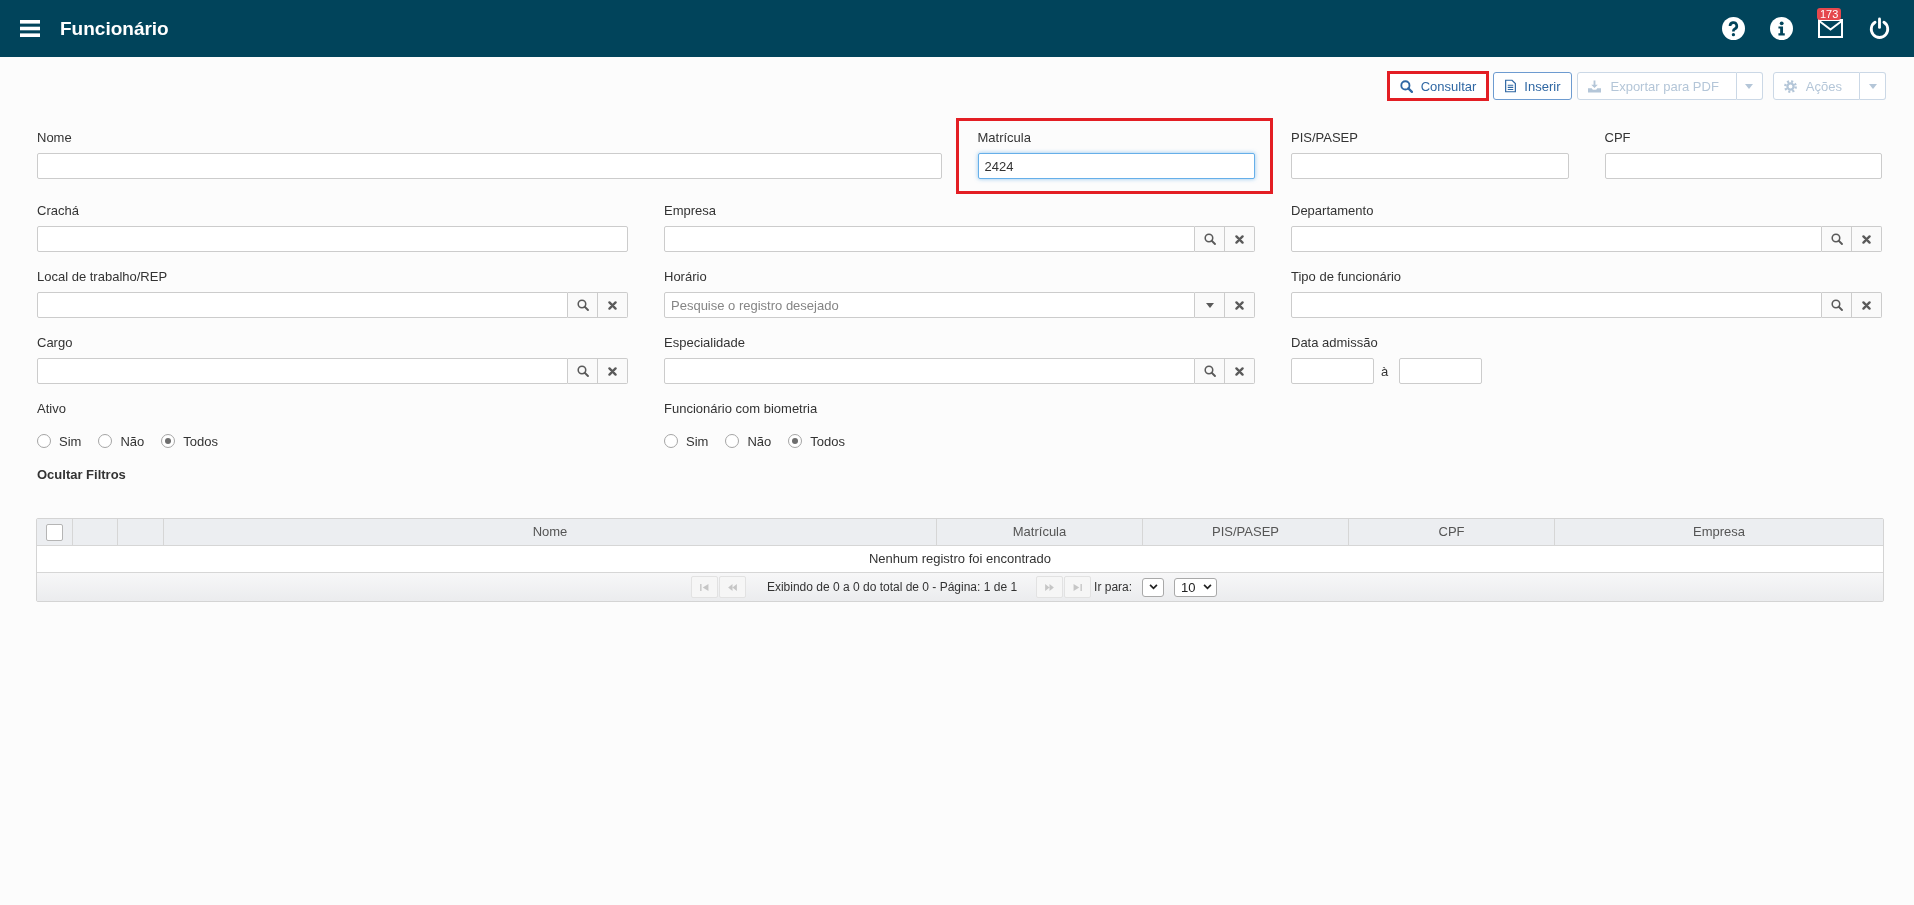 This screenshot has width=1914, height=905. I want to click on menu-icon, so click(30, 28).